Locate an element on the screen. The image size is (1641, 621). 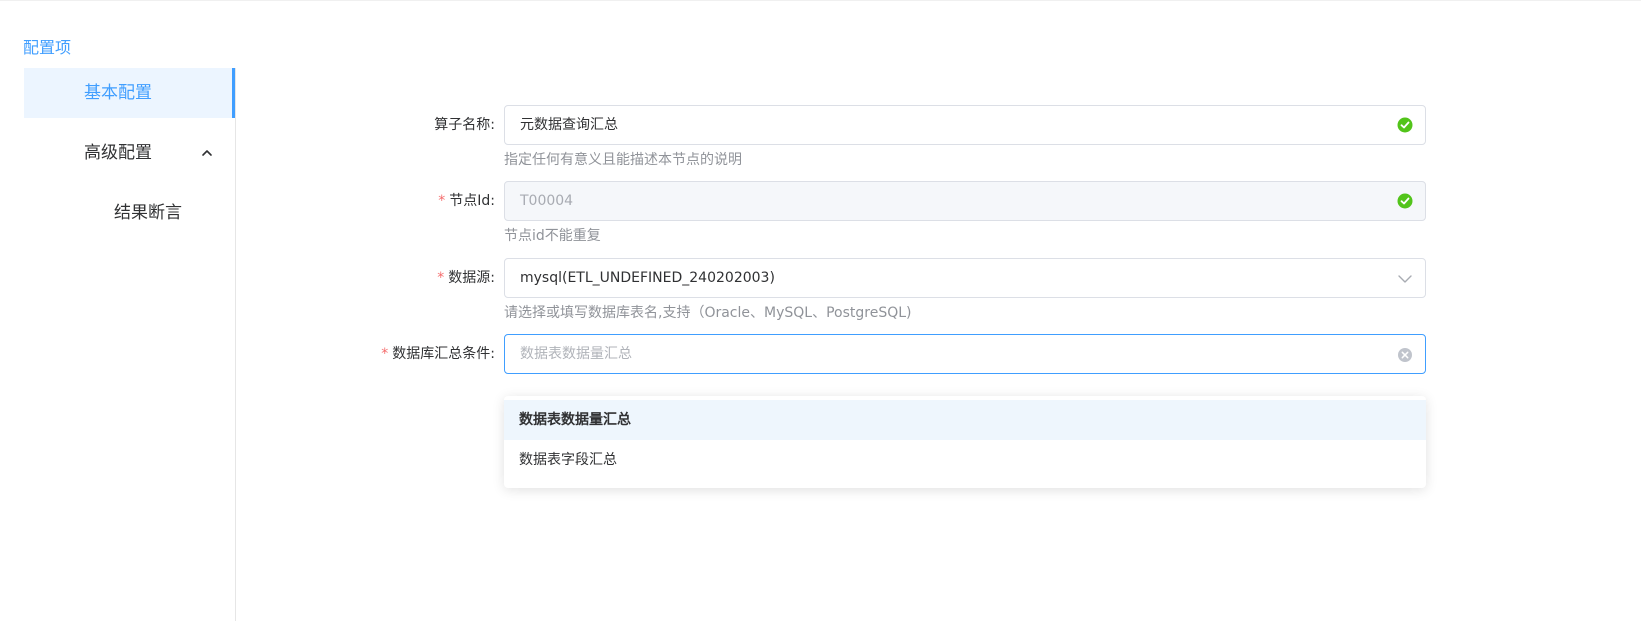
sidebar-item-basic-config: 基本配置 is located at coordinates (129, 93).